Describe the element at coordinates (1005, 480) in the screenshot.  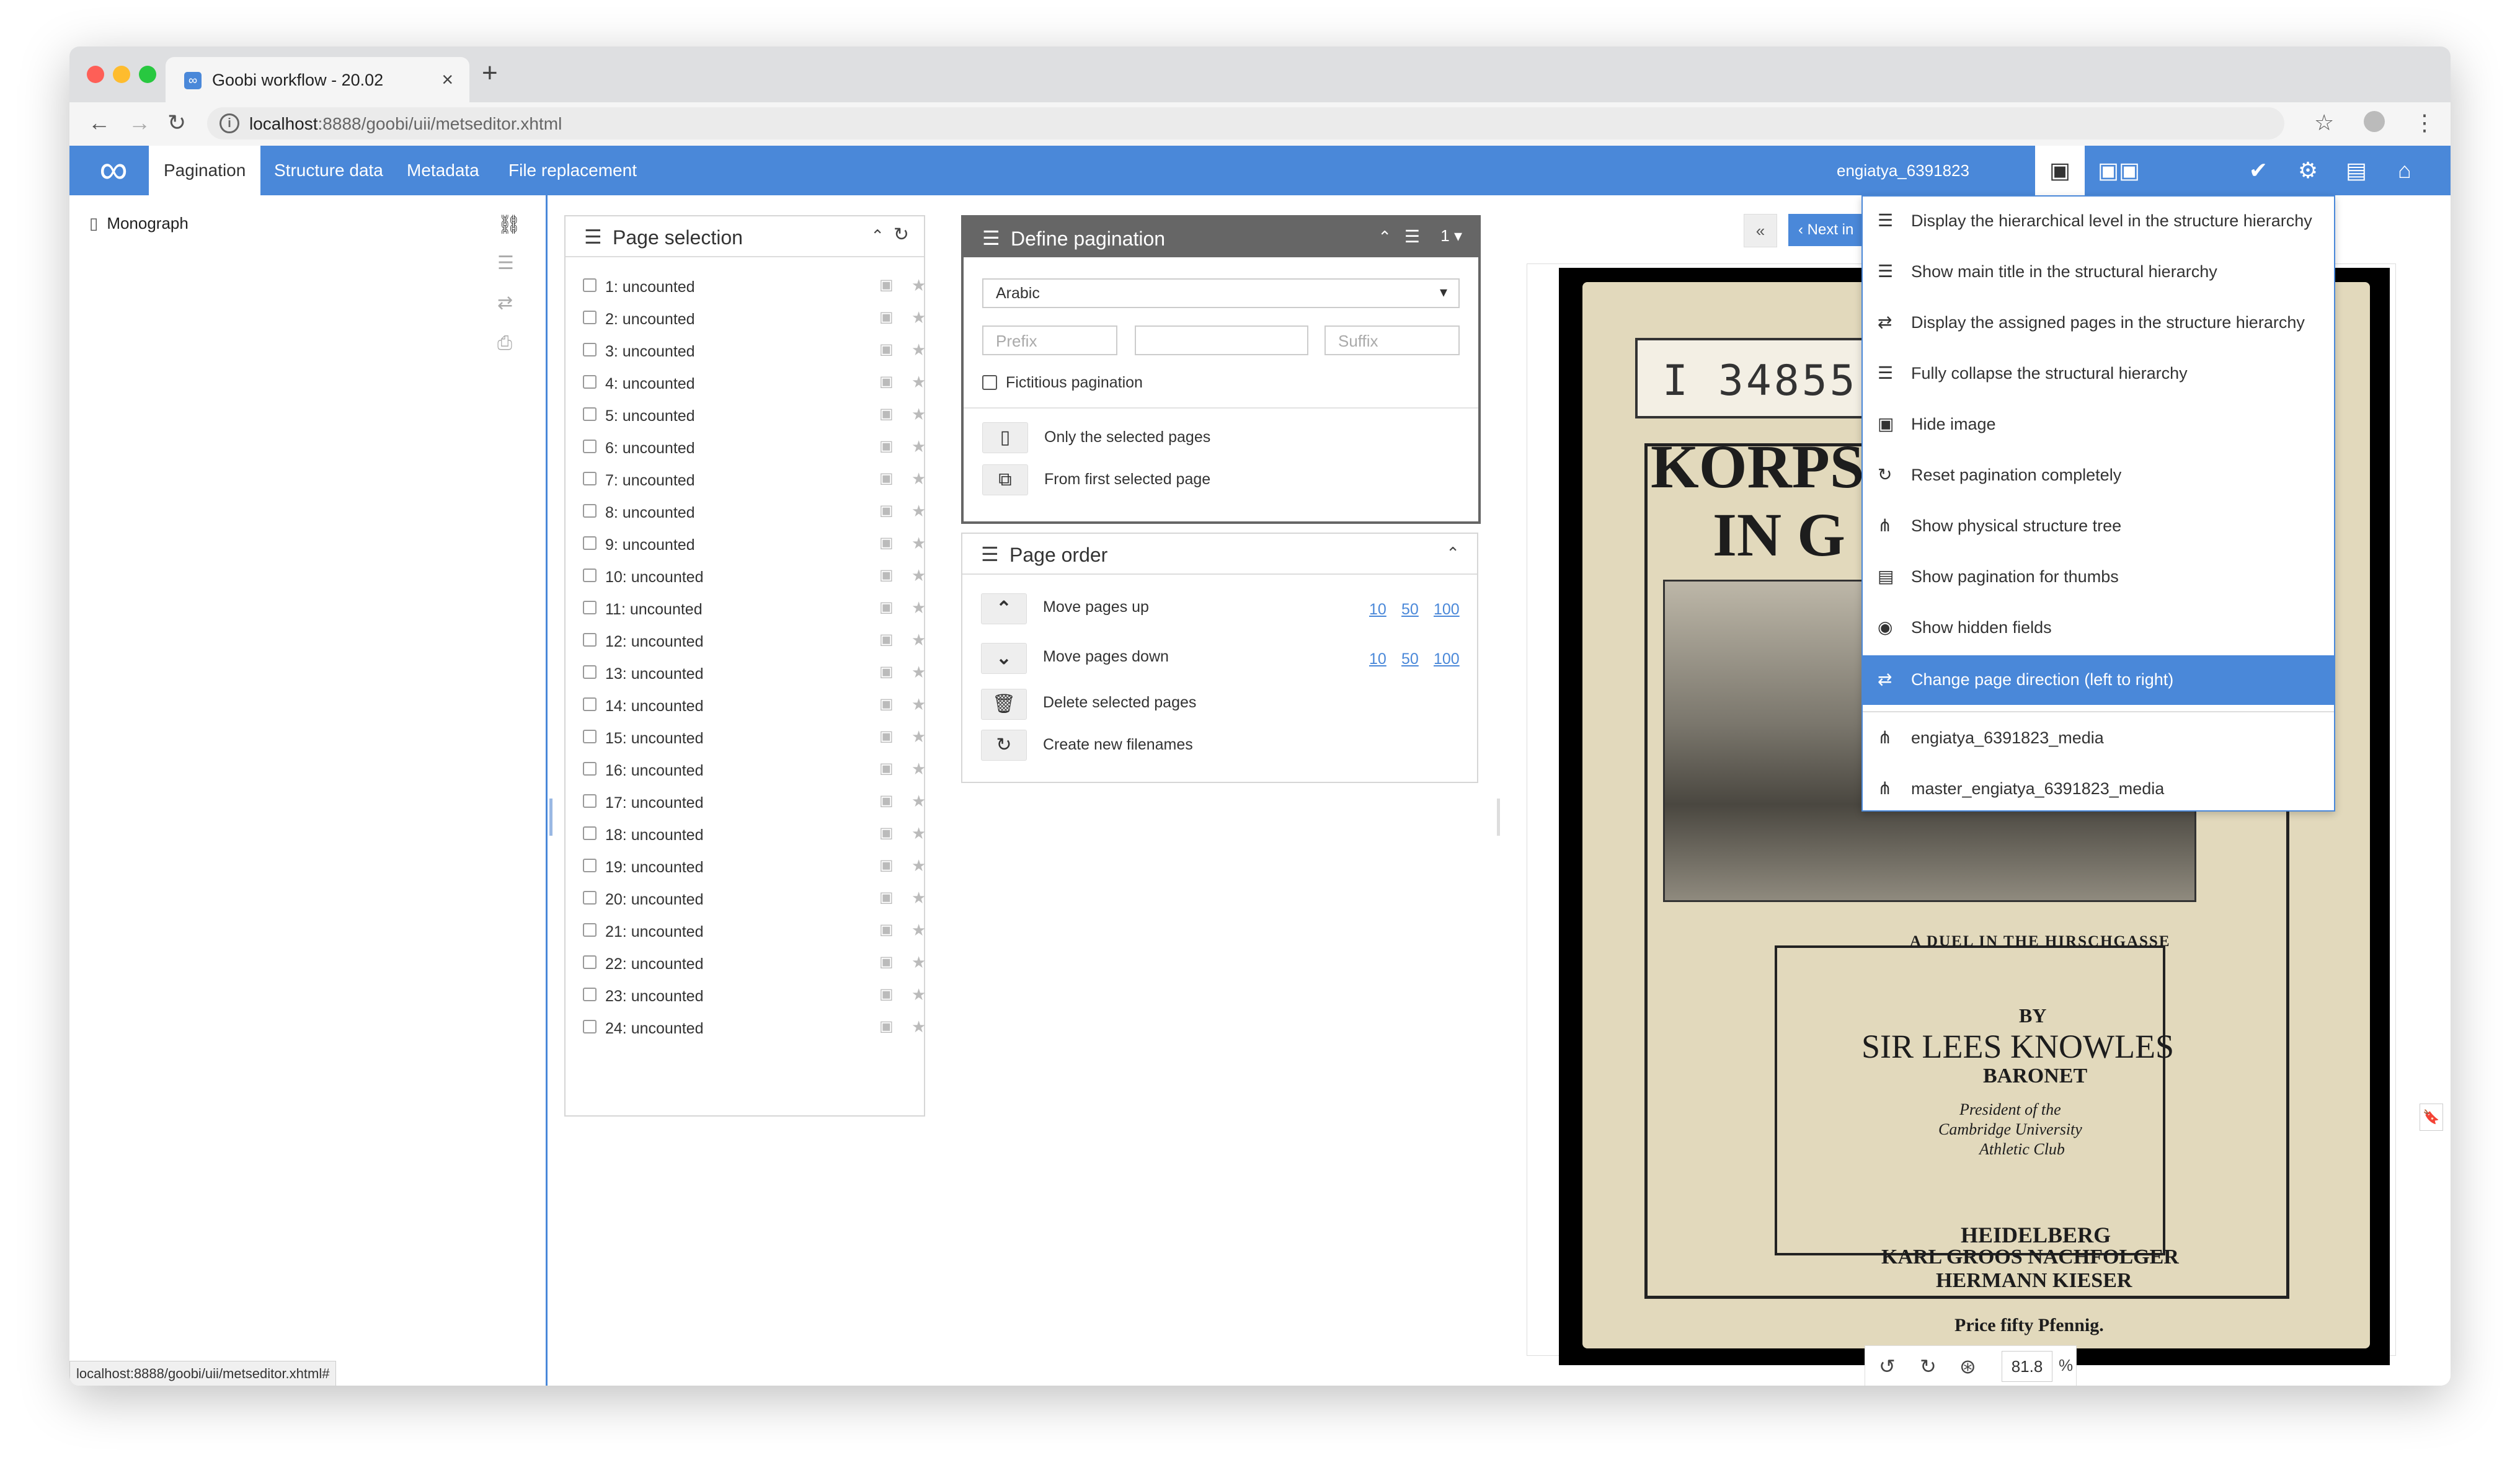
I see `from-first-button: ⧉` at that location.